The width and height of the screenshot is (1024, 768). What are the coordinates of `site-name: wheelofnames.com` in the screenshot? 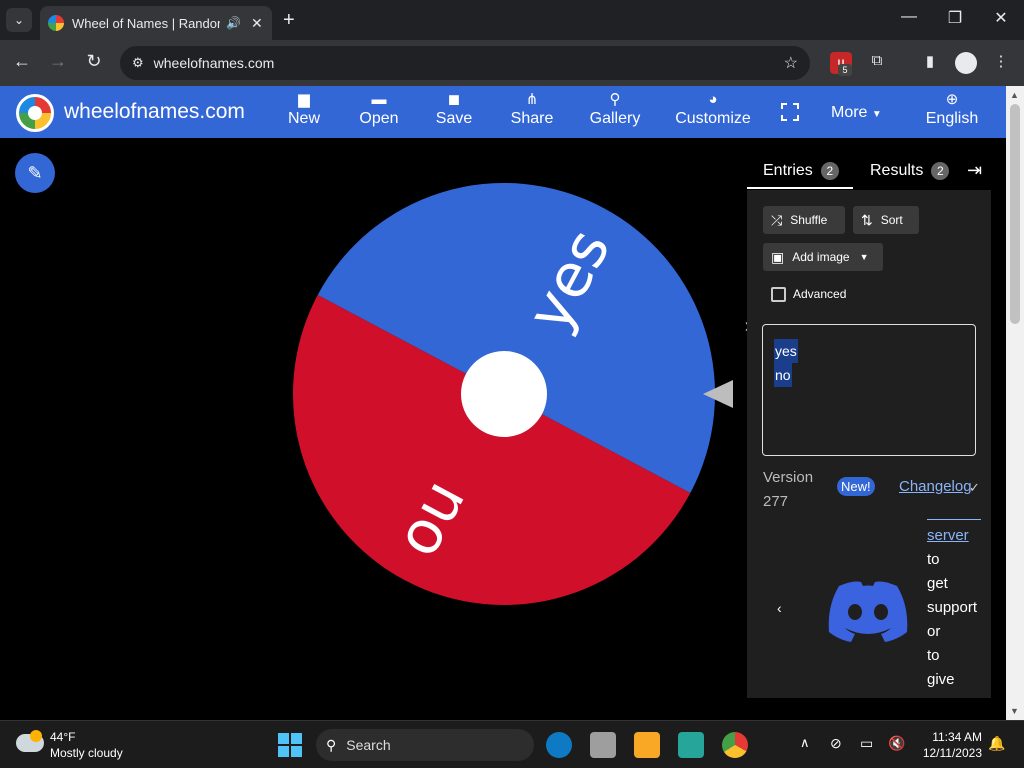 It's located at (154, 112).